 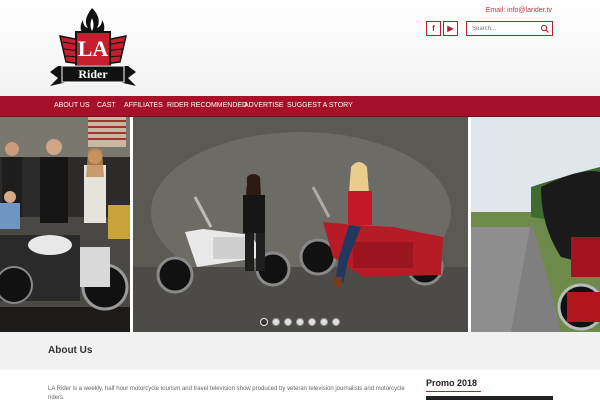 What do you see at coordinates (300, 351) in the screenshot?
I see `about-section-header: About Us` at bounding box center [300, 351].